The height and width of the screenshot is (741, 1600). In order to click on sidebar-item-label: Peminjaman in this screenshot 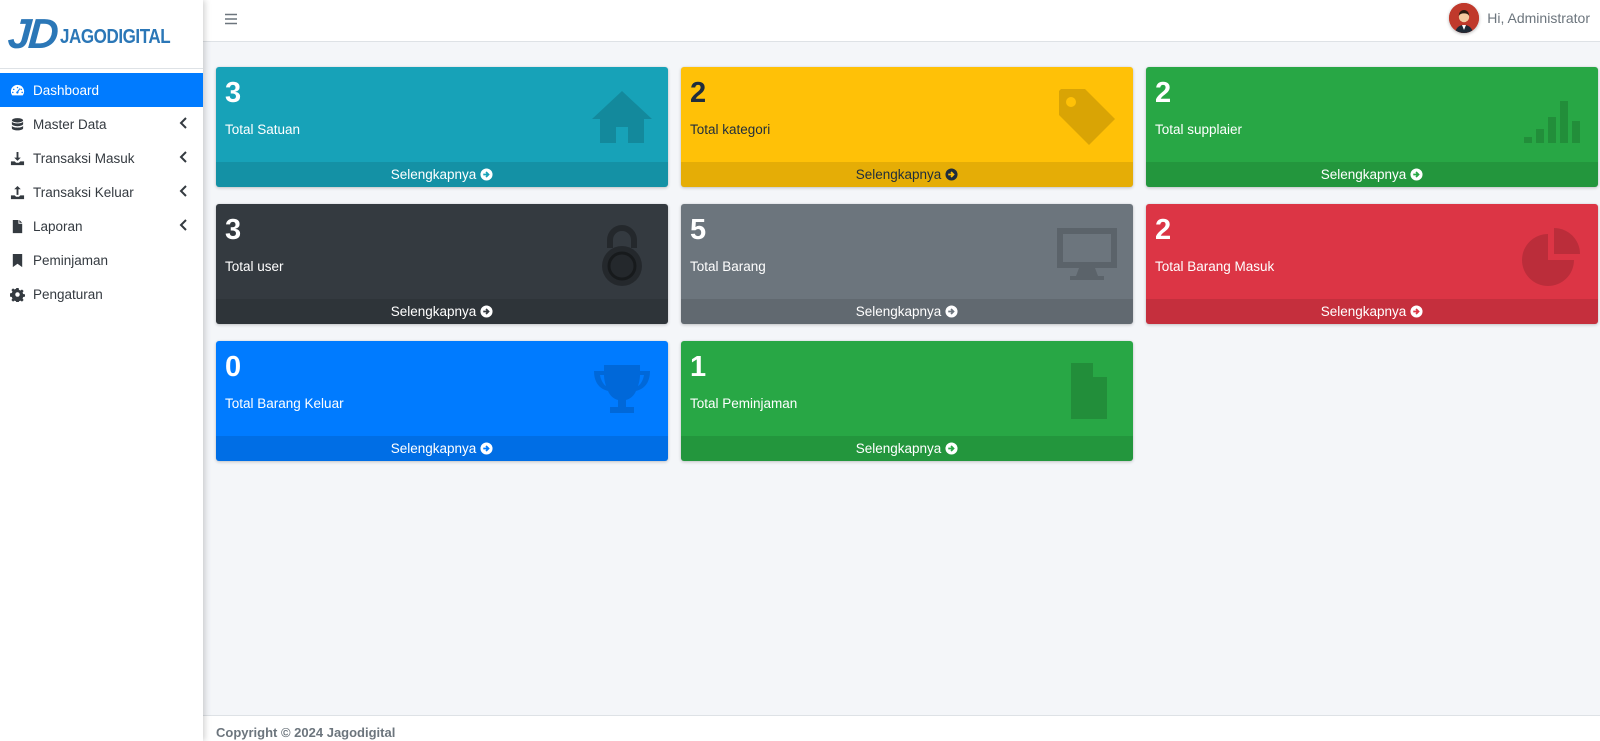, I will do `click(71, 260)`.